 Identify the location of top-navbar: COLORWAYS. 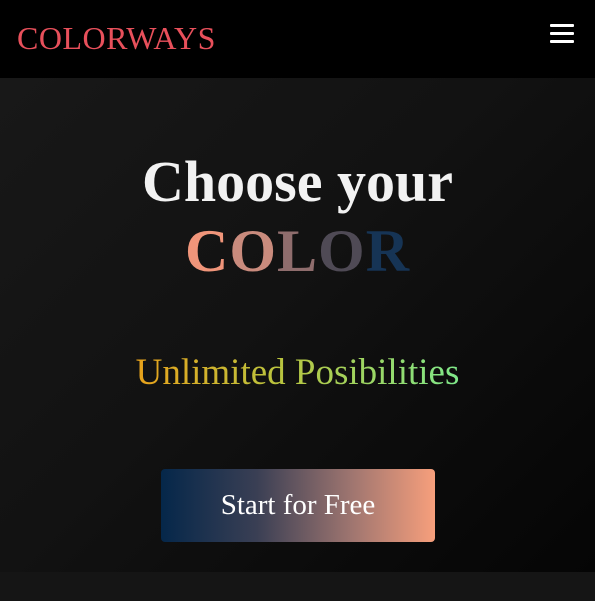
(297, 39).